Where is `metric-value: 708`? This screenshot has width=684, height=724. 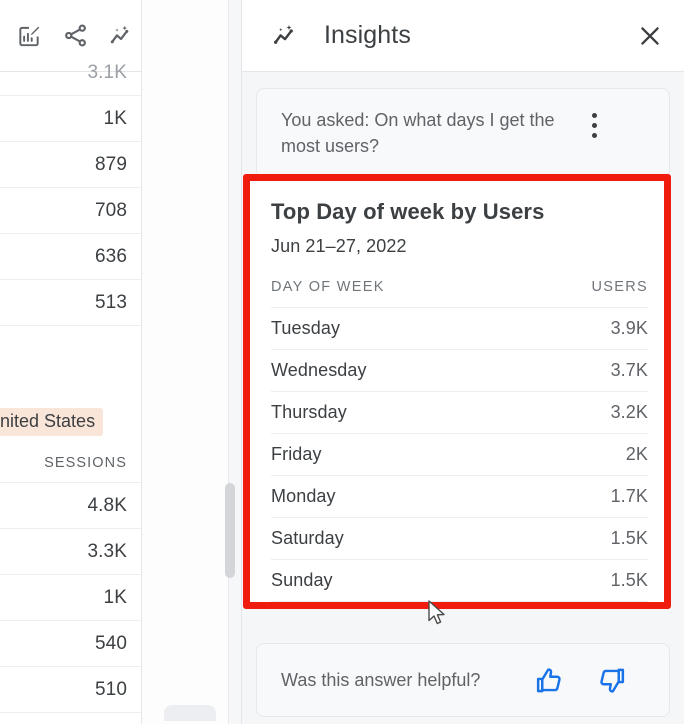 metric-value: 708 is located at coordinates (110, 210).